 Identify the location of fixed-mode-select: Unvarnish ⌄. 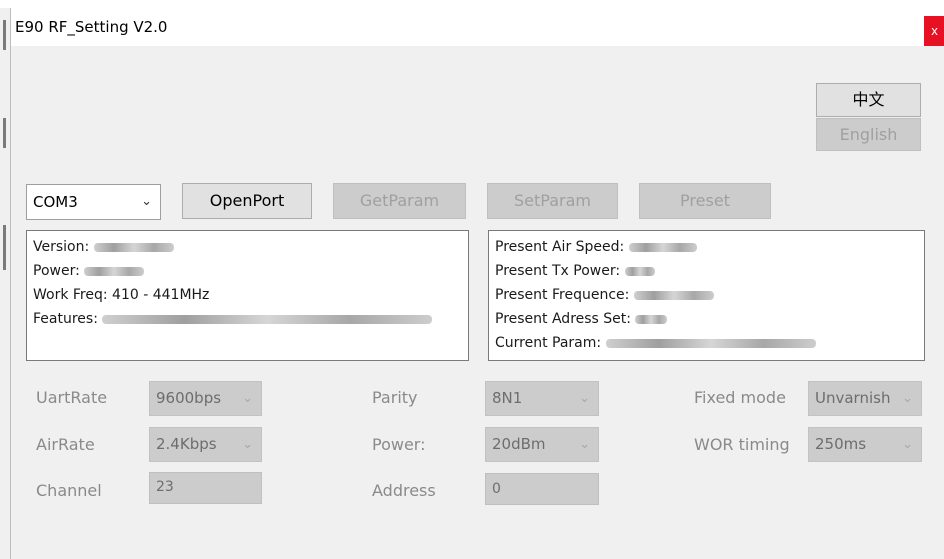
(865, 398).